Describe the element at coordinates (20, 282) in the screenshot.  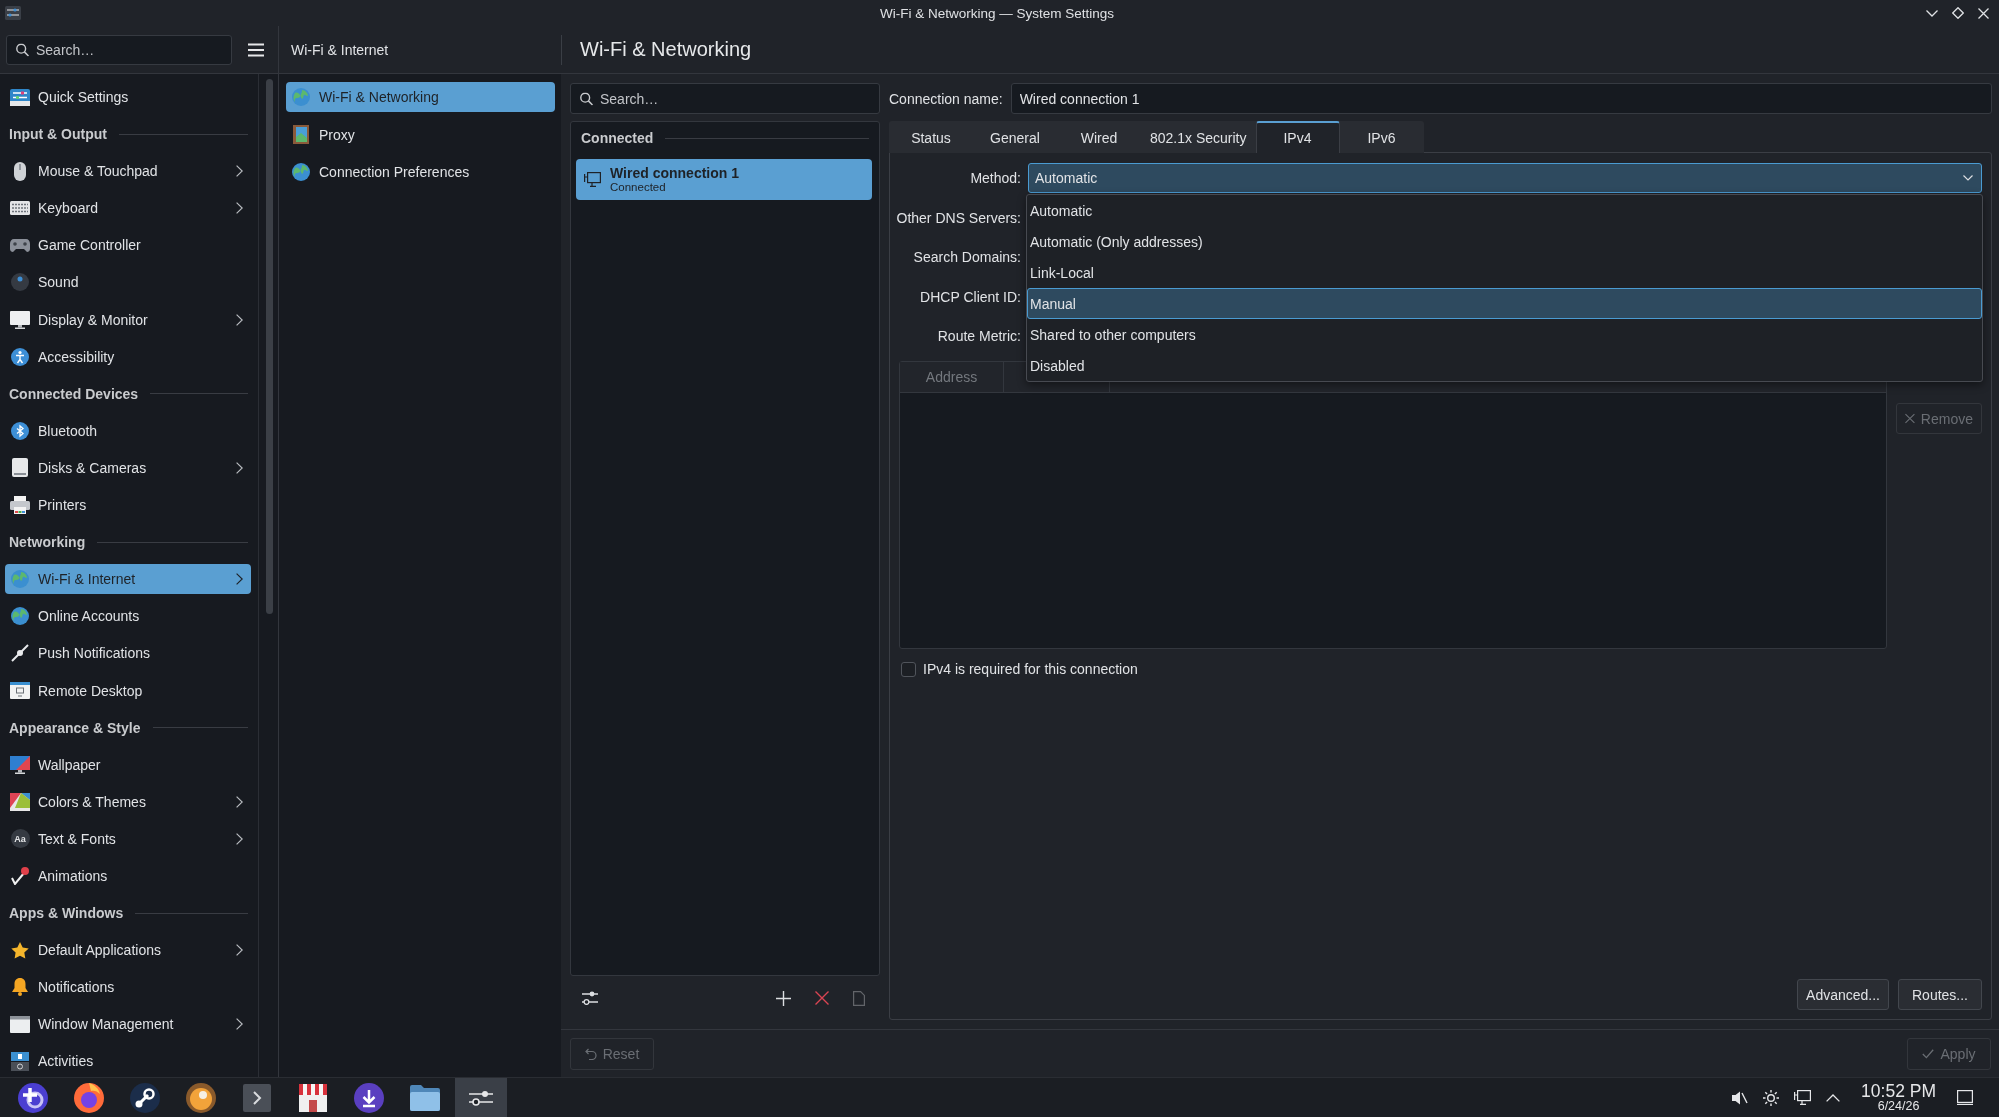
I see `speaker-icon` at that location.